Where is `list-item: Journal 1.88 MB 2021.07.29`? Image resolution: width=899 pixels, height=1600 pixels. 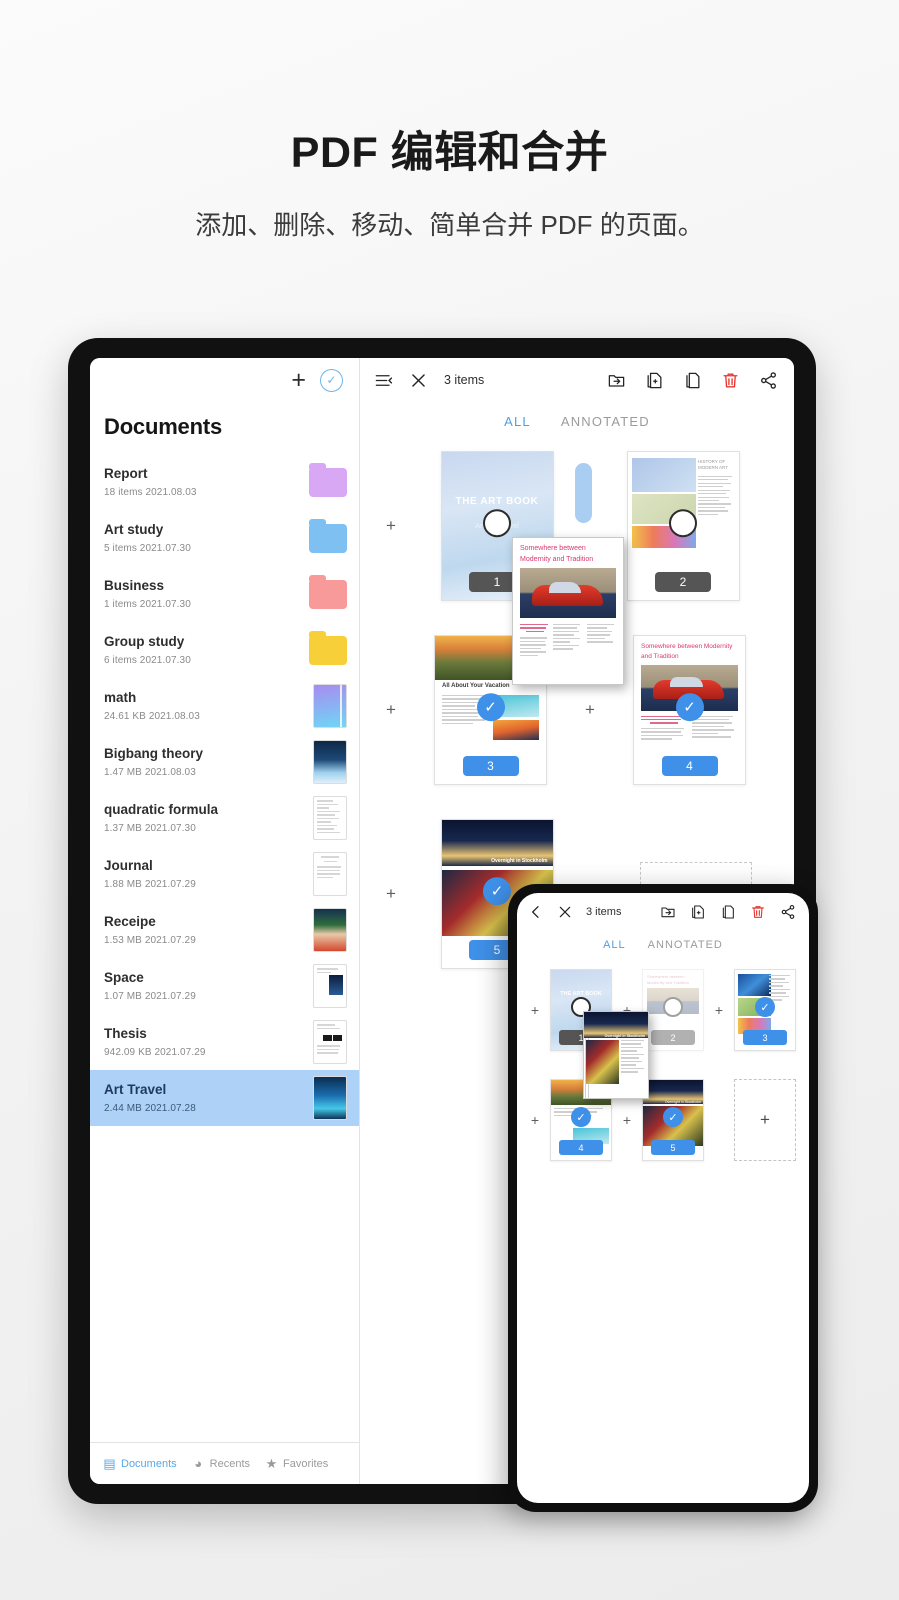 list-item: Journal 1.88 MB 2021.07.29 is located at coordinates (224, 874).